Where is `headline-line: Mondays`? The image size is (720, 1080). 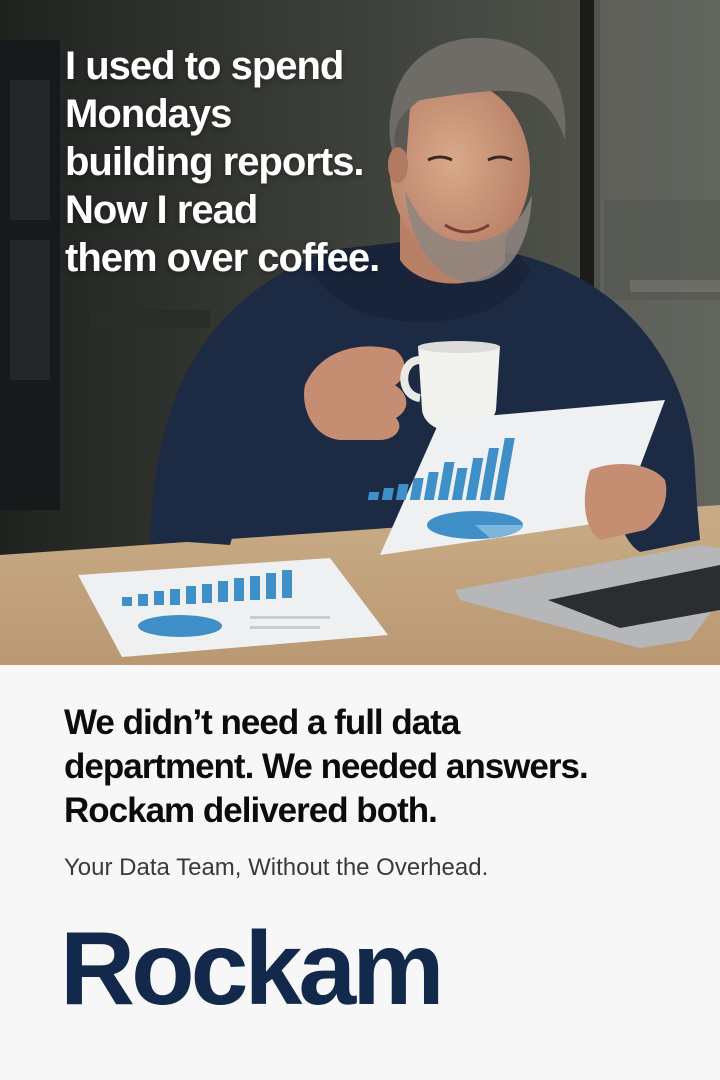 headline-line: Mondays is located at coordinates (148, 114).